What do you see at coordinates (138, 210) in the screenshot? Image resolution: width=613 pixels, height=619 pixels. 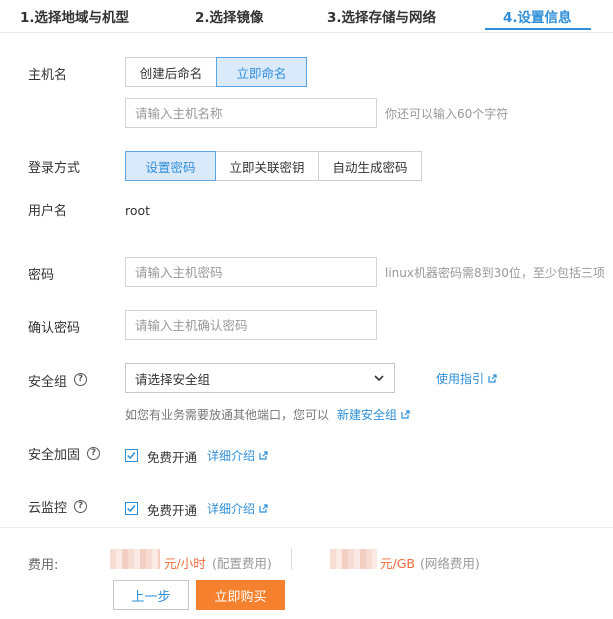 I see `username-value: root` at bounding box center [138, 210].